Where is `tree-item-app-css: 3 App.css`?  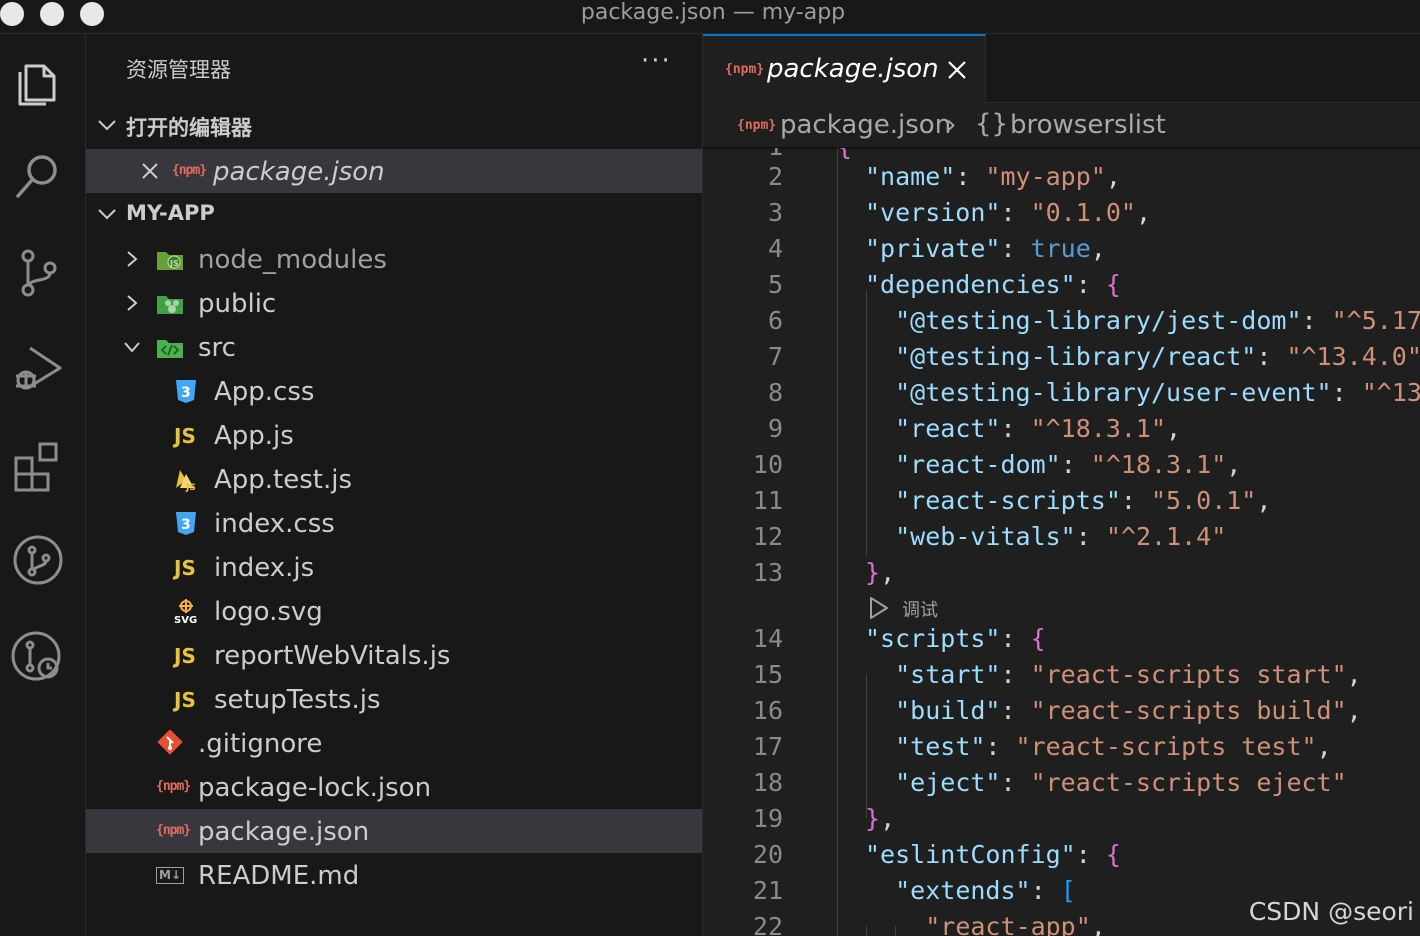
tree-item-app-css: 3 App.css is located at coordinates (394, 391).